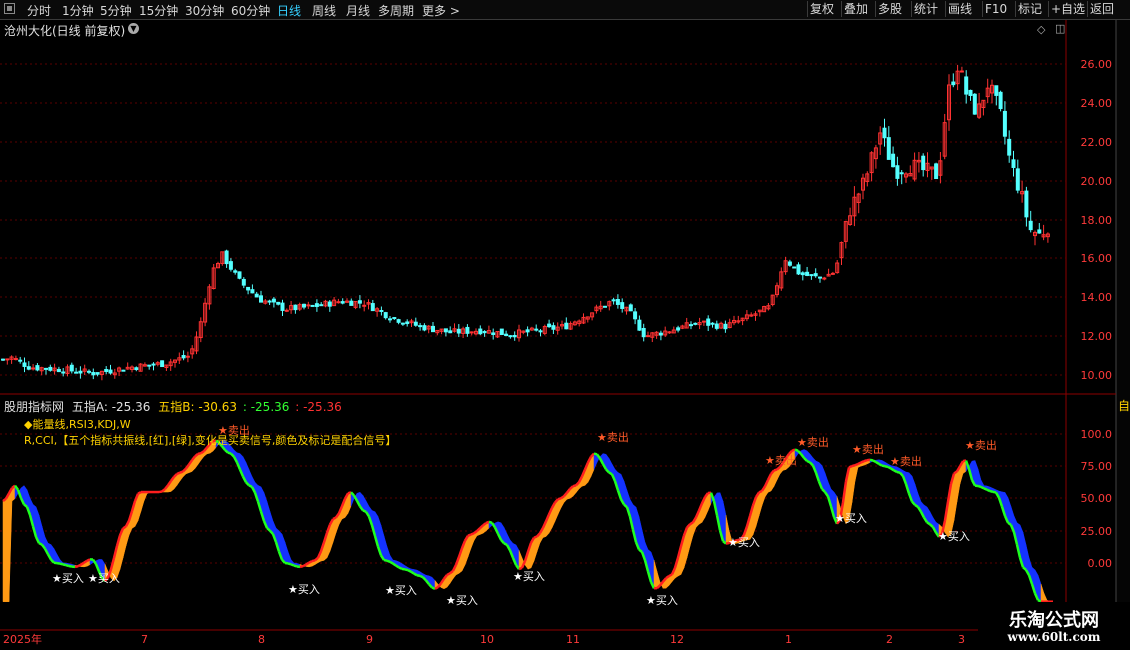  What do you see at coordinates (1054, 626) in the screenshot?
I see `watermark: 乐淘公式网 www.60lt.com` at bounding box center [1054, 626].